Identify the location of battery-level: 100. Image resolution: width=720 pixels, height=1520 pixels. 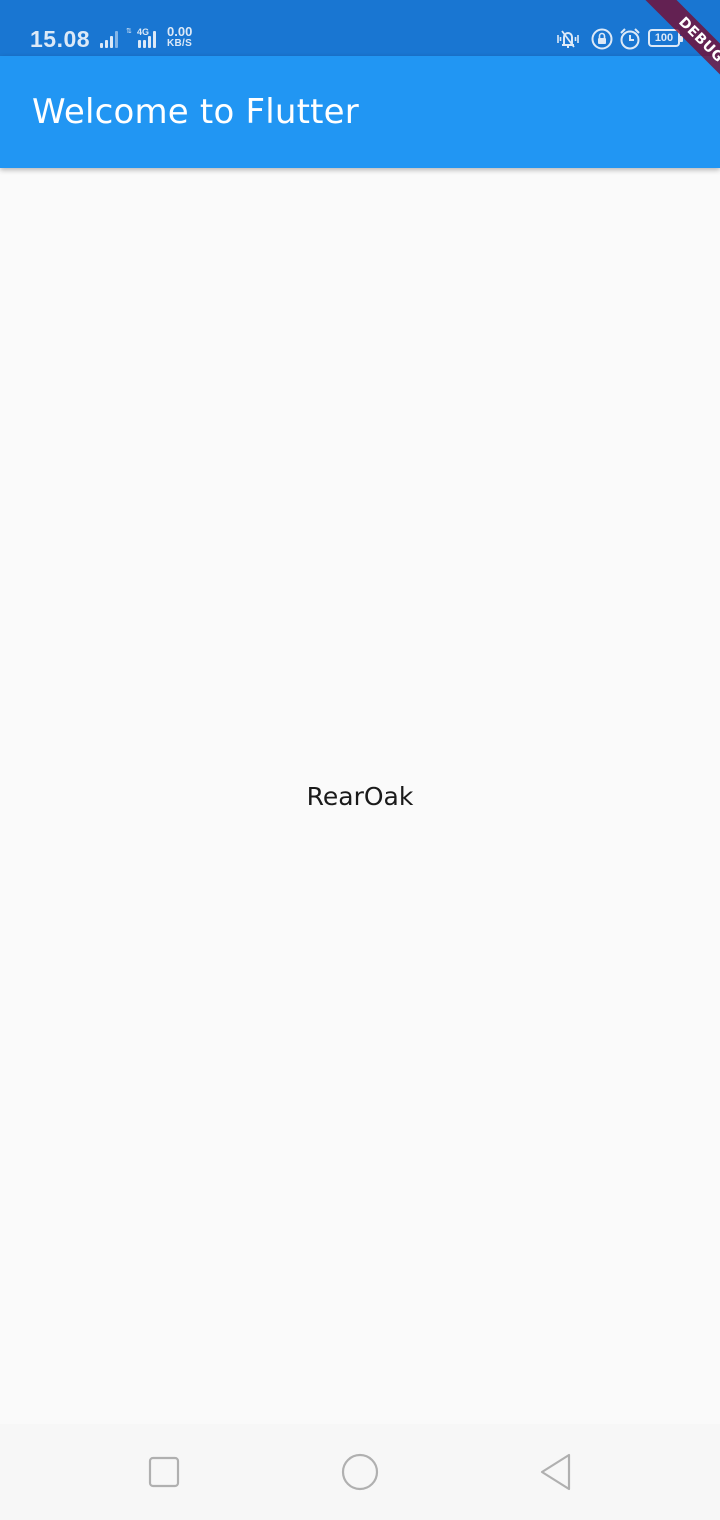
(664, 38).